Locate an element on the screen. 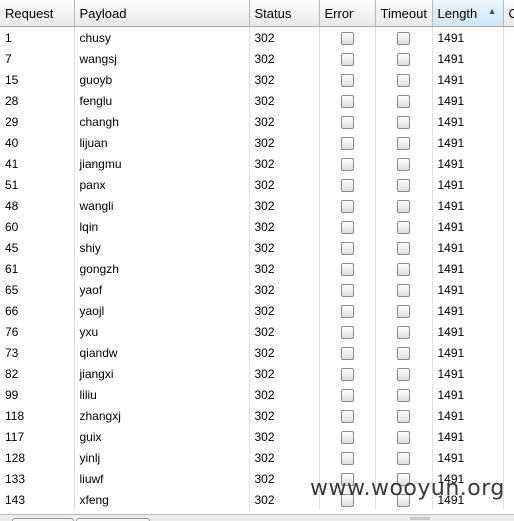 This screenshot has width=514, height=521. table-row: 128 yinlj 302 1491 is located at coordinates (257, 457).